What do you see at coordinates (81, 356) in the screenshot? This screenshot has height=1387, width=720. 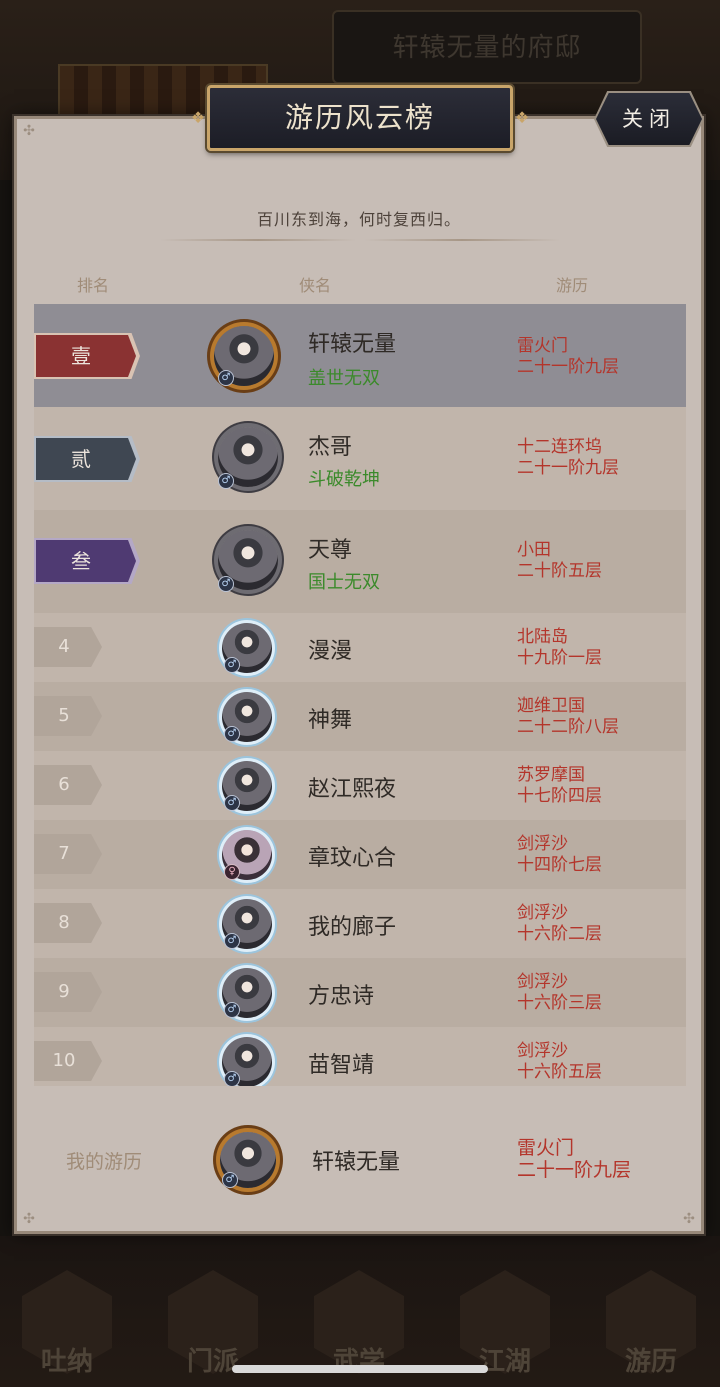 I see `rank-label: 壹` at bounding box center [81, 356].